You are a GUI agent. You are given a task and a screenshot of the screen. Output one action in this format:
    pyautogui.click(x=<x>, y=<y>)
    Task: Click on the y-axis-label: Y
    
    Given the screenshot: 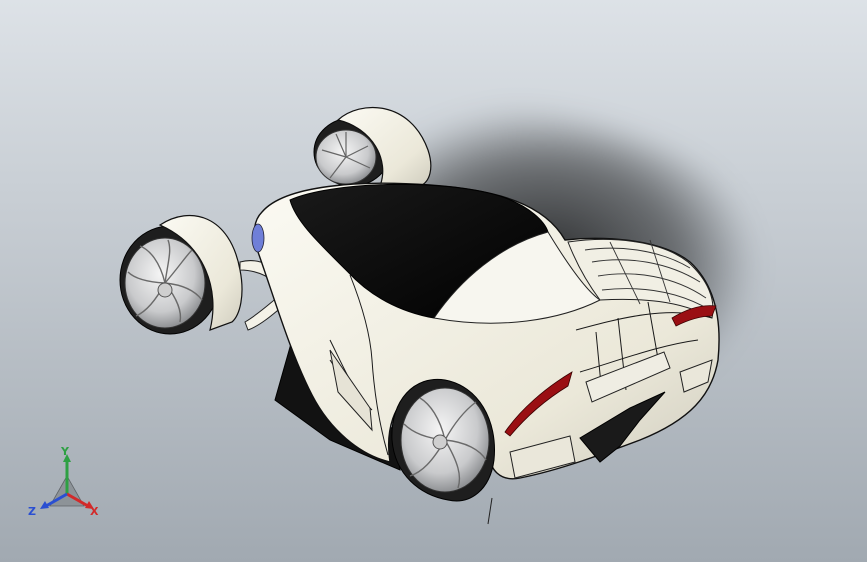 What is the action you would take?
    pyautogui.click(x=65, y=451)
    